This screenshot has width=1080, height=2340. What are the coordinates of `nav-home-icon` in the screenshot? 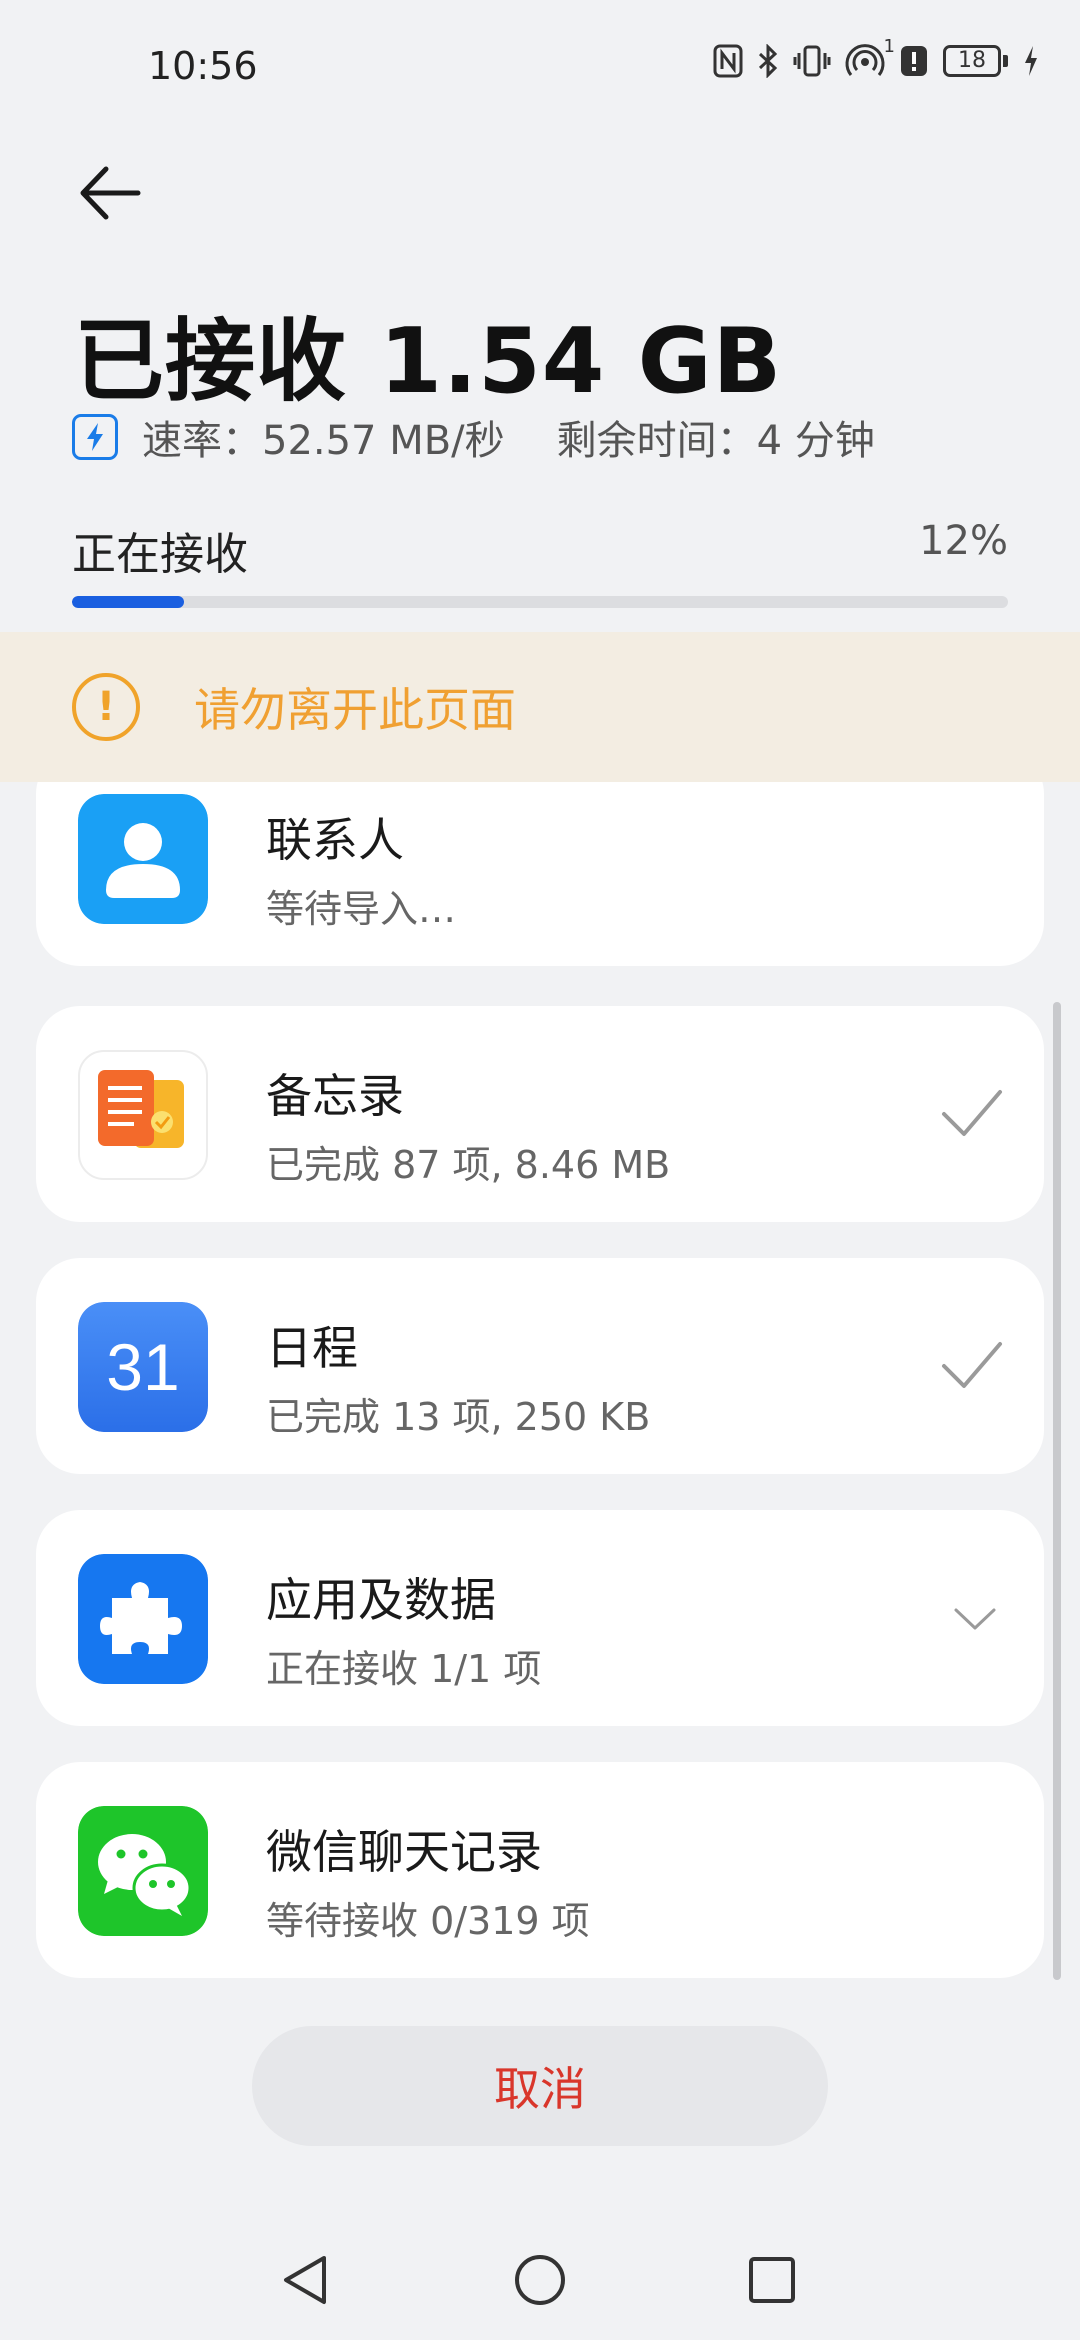 It's located at (540, 2280).